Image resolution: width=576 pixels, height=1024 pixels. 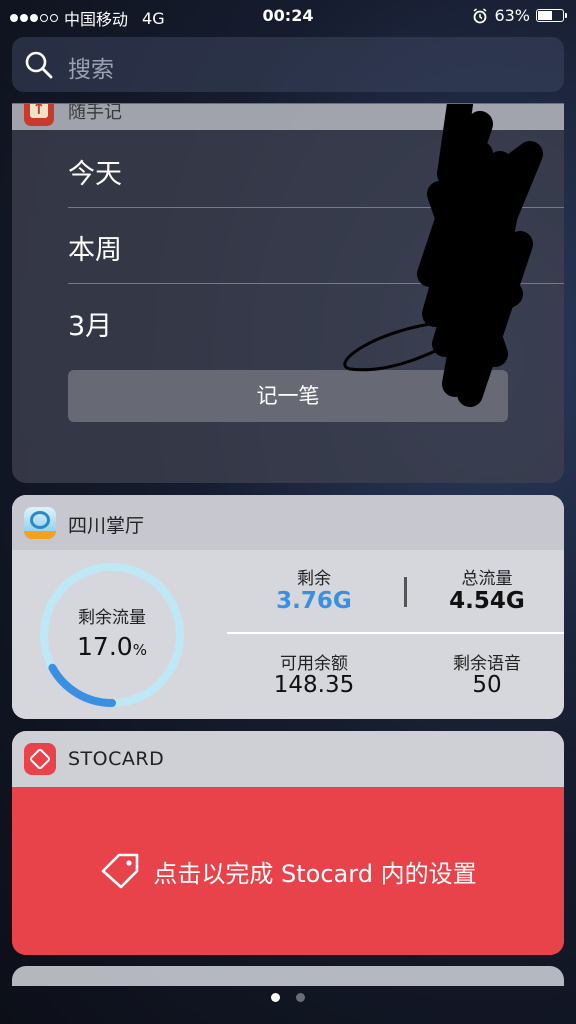 I want to click on card-tag-icon, so click(x=120, y=871).